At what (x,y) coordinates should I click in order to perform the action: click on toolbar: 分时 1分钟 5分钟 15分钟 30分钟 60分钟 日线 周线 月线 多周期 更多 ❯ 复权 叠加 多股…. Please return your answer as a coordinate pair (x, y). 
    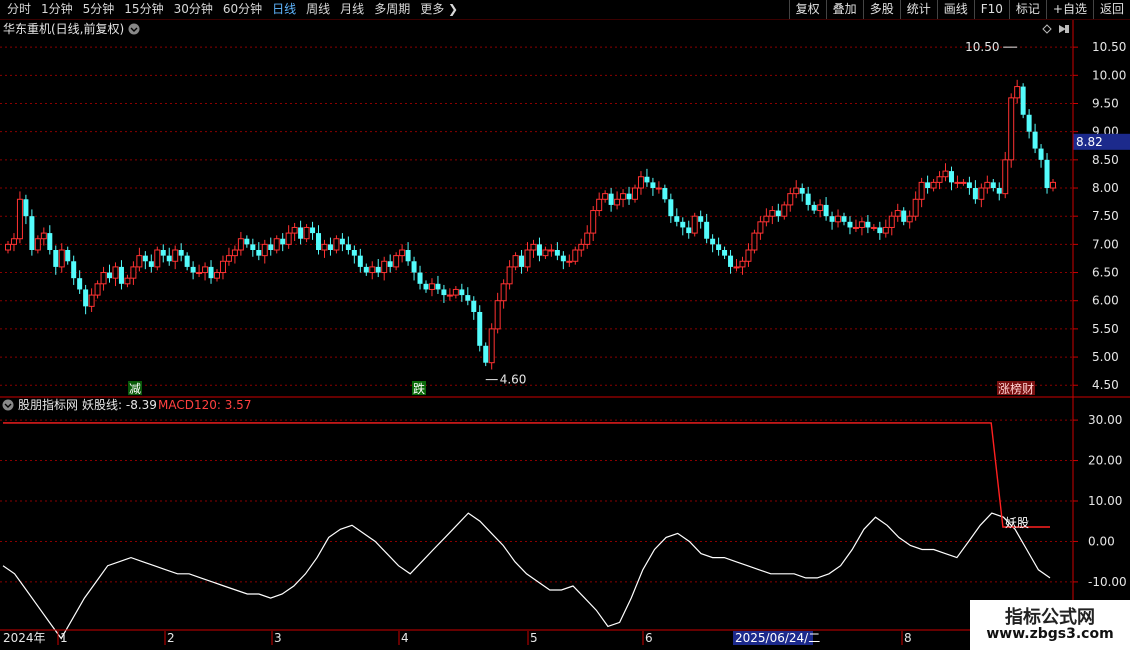
    Looking at the image, I should click on (565, 10).